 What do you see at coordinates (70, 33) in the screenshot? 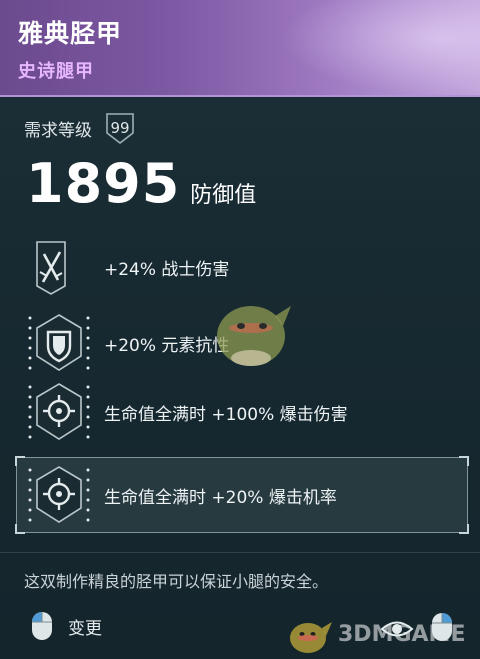
I see `item-name: 雅典胫甲` at bounding box center [70, 33].